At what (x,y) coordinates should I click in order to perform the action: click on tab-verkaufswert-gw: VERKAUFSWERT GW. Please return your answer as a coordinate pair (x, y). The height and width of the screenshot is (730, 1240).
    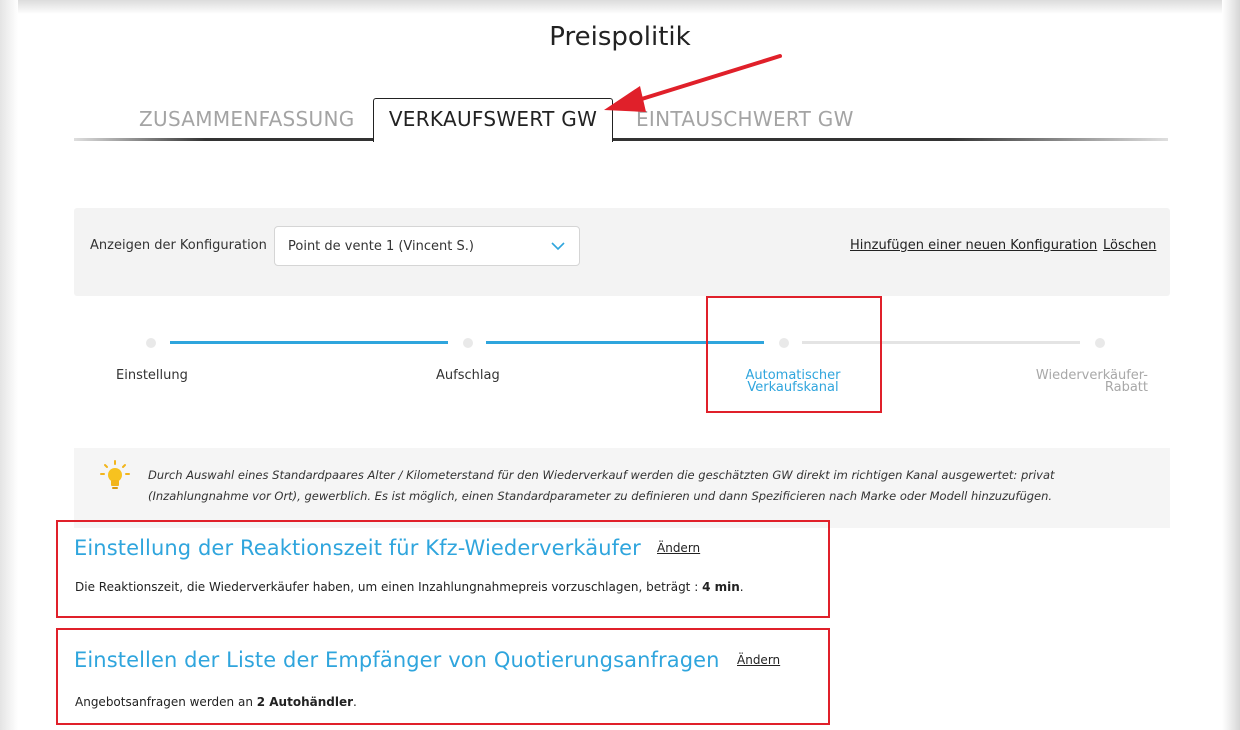
    Looking at the image, I should click on (493, 120).